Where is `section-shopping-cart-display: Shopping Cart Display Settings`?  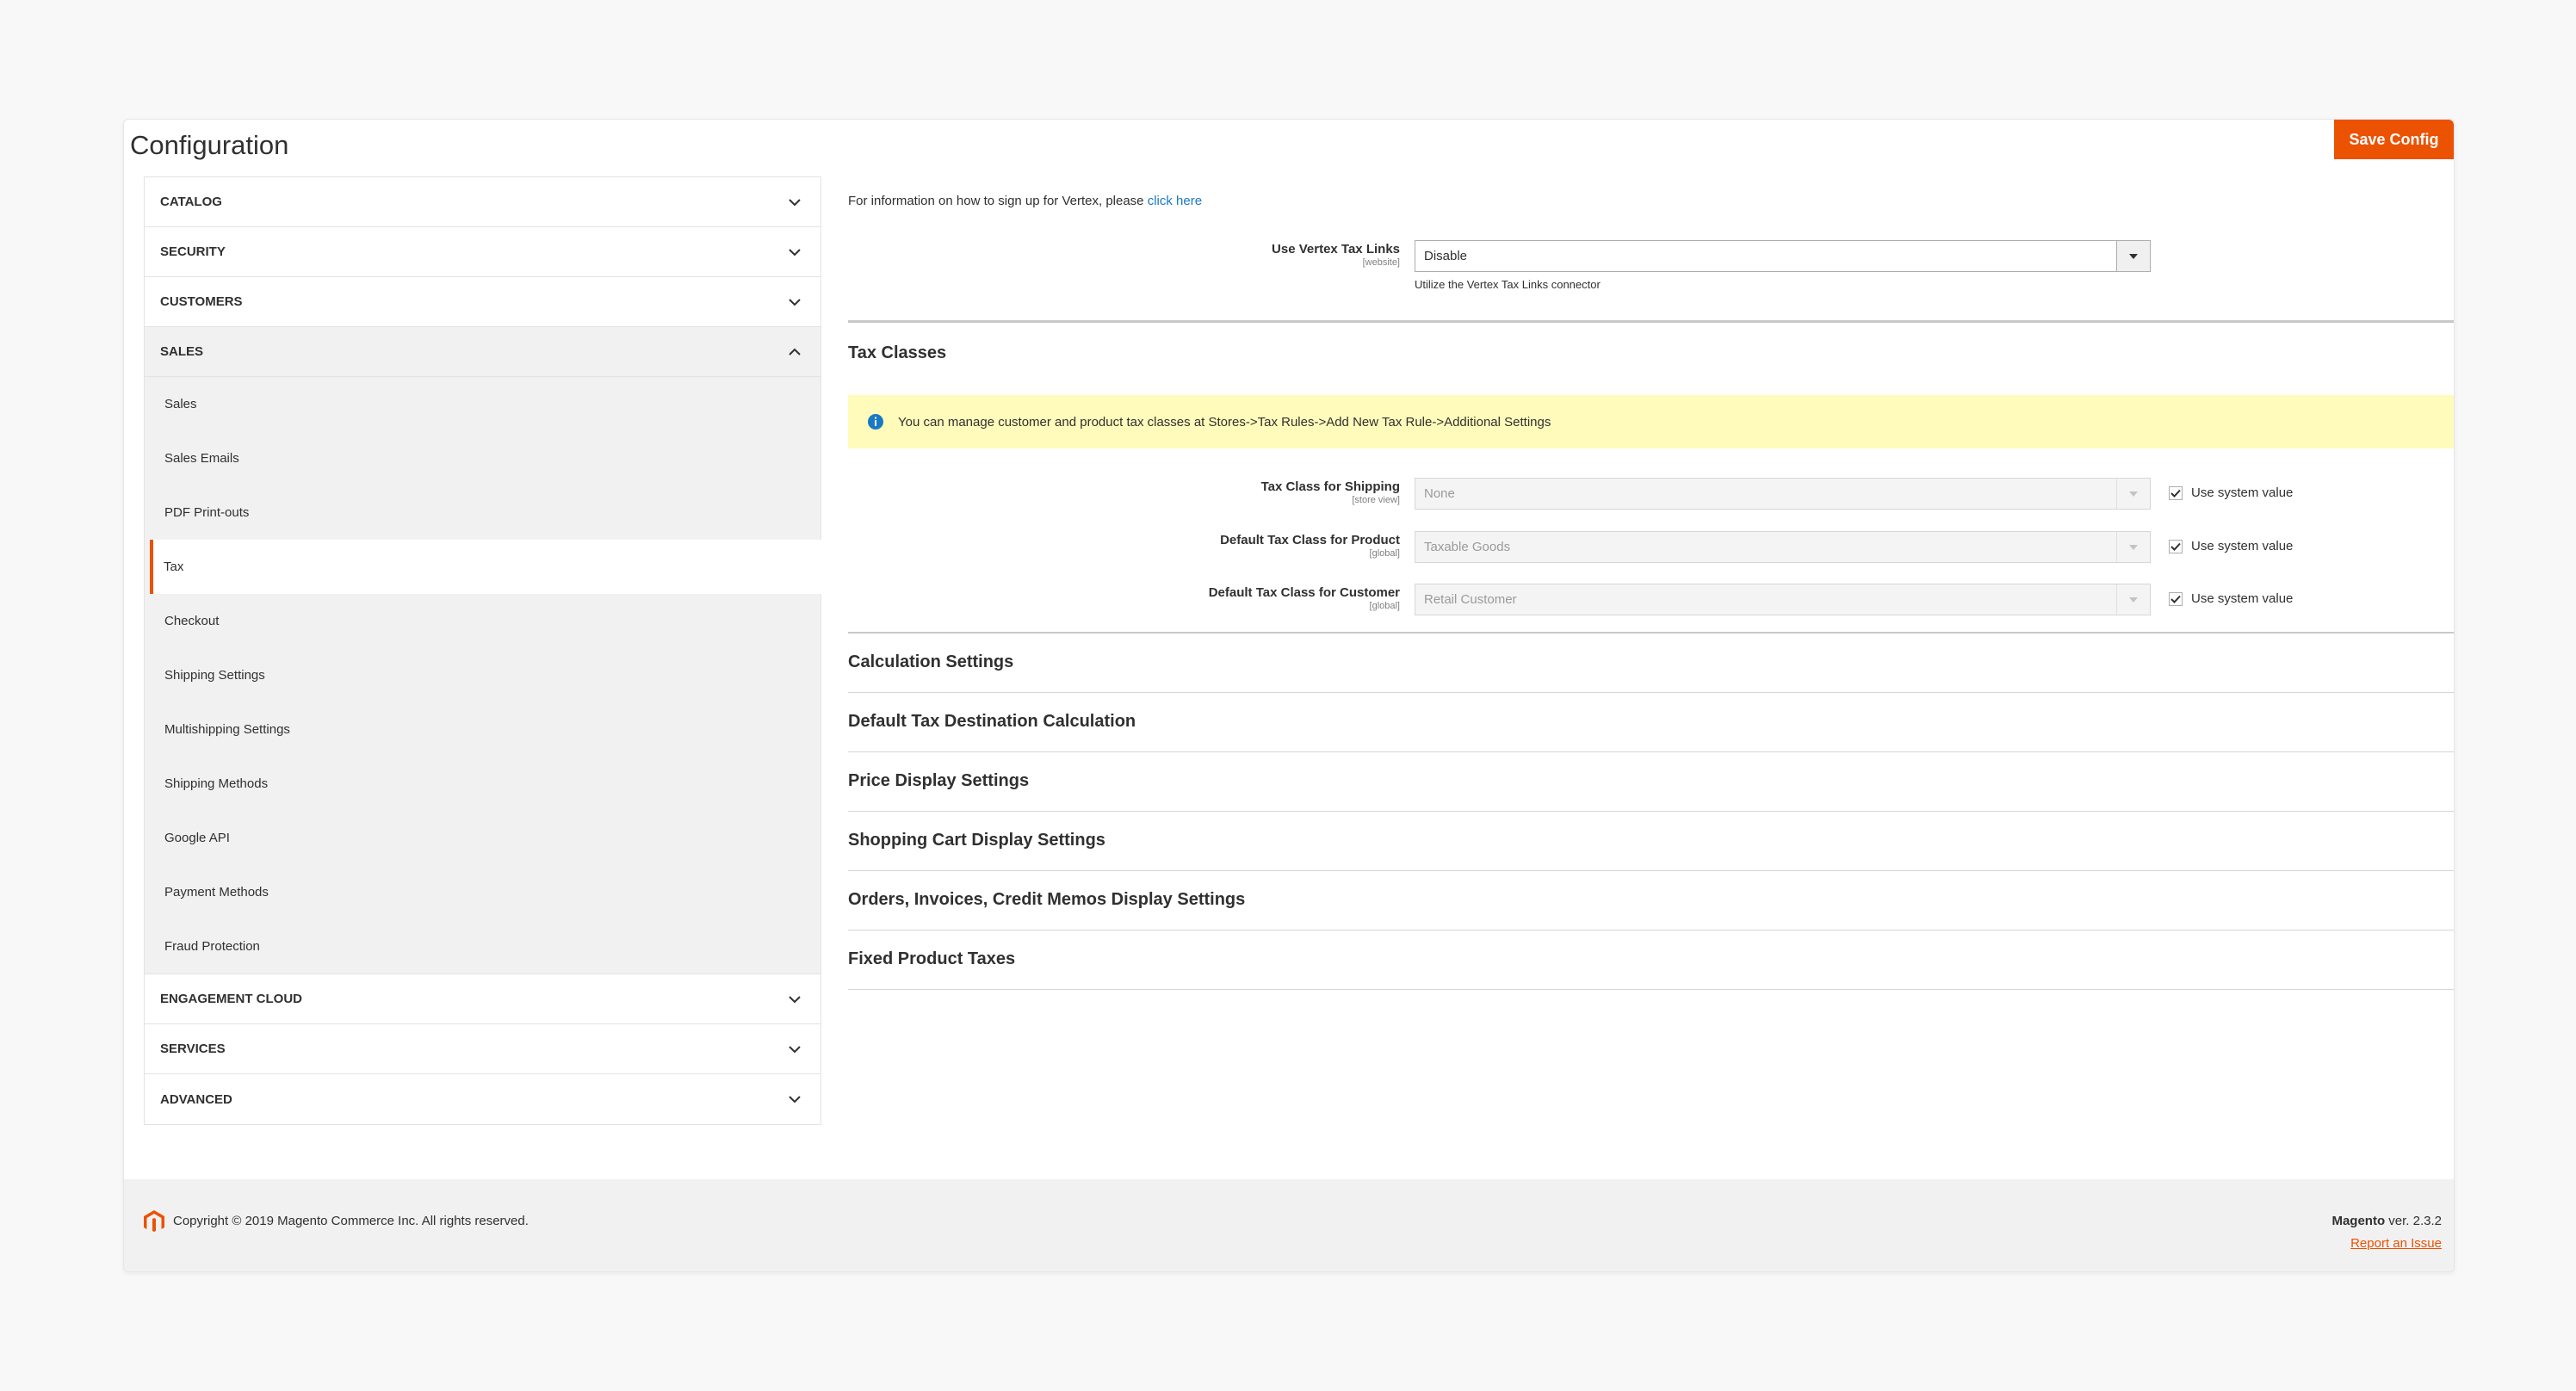
section-shopping-cart-display: Shopping Cart Display Settings is located at coordinates (1651, 841).